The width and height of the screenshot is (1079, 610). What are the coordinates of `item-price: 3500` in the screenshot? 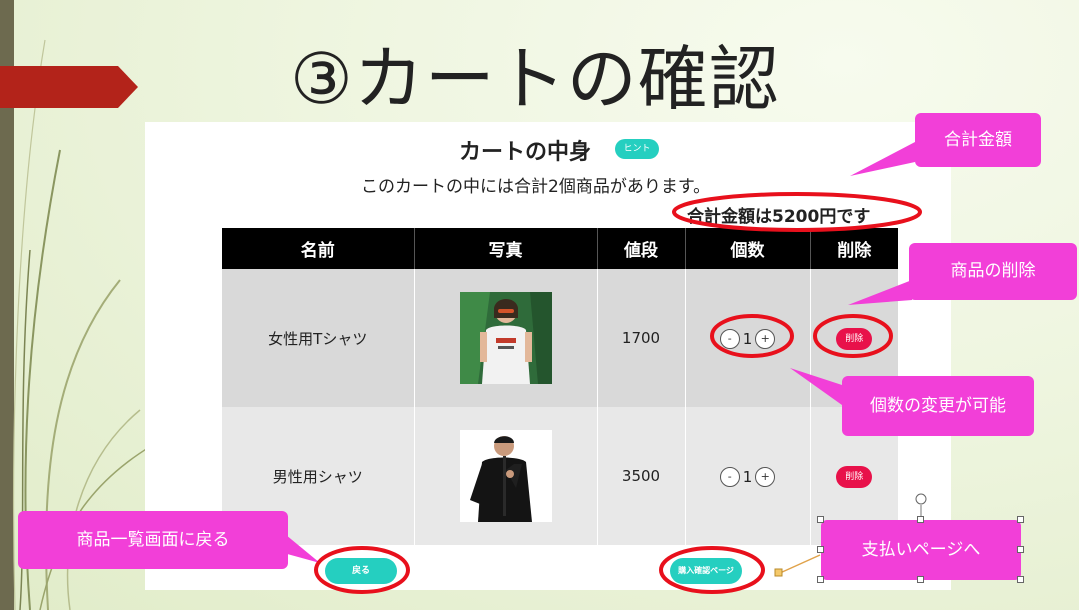 It's located at (641, 476).